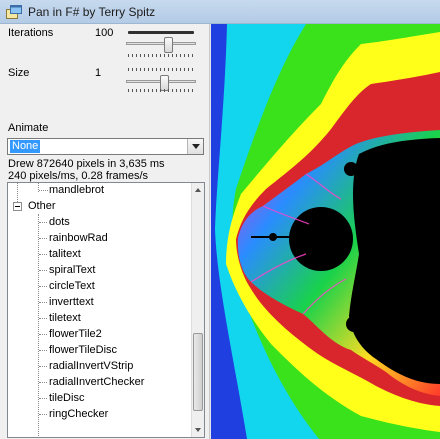  What do you see at coordinates (71, 302) in the screenshot?
I see `tree-item: inverttext` at bounding box center [71, 302].